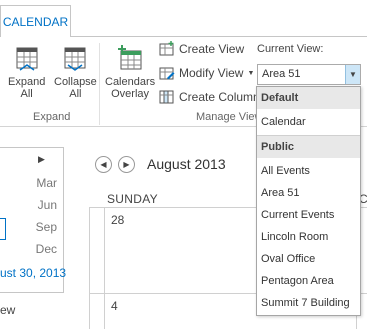 The width and height of the screenshot is (367, 329). I want to click on manage-view-group-label: Manage View, so click(229, 117).